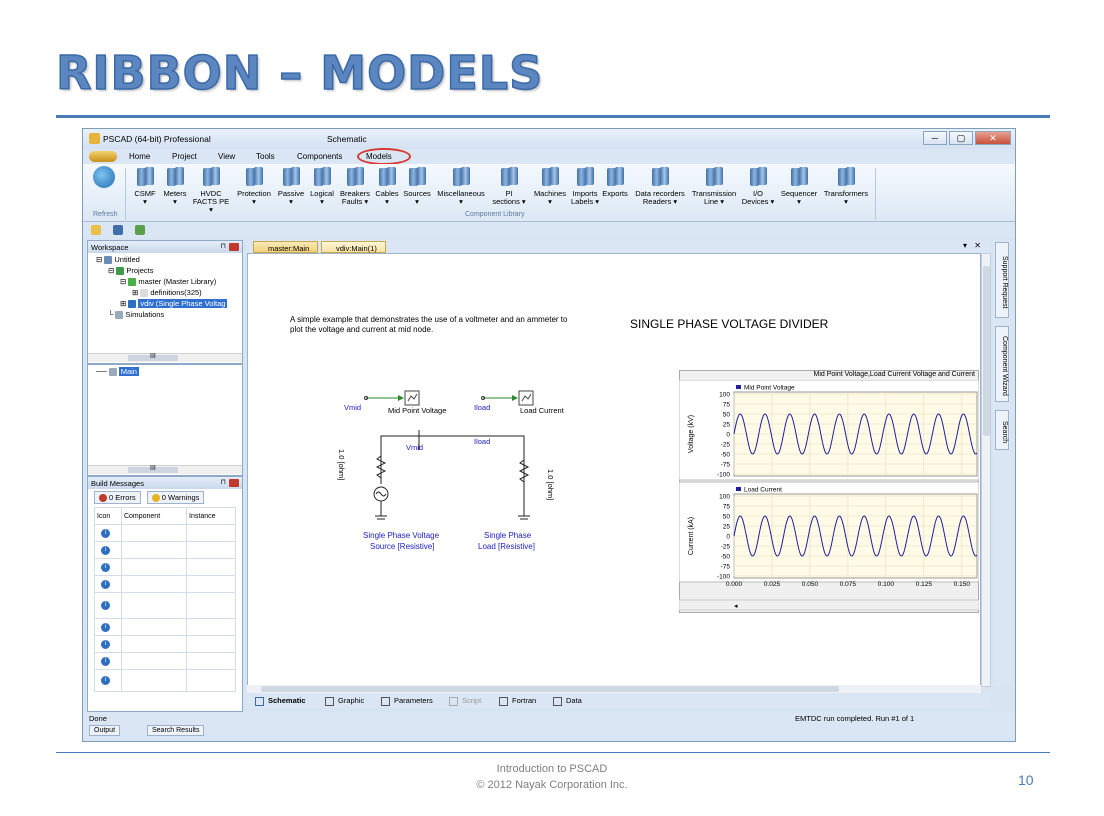 This screenshot has width=1104, height=816. I want to click on ribbon-protection: Protection ▾, so click(254, 186).